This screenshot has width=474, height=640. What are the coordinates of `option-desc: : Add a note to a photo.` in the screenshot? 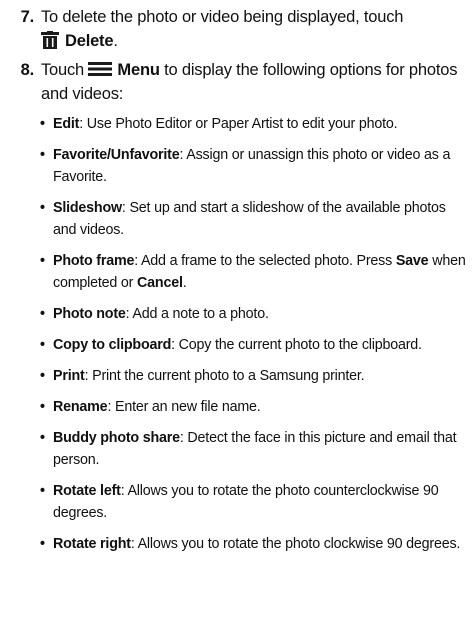 It's located at (197, 314).